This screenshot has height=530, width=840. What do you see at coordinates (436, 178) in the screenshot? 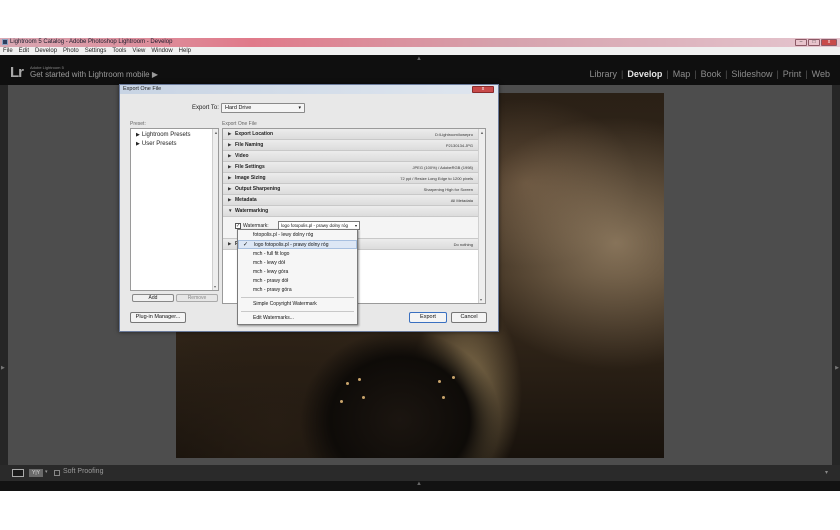
I see `section-summary: 72 ppi / Resize Long Edge to 1200 pixels` at bounding box center [436, 178].